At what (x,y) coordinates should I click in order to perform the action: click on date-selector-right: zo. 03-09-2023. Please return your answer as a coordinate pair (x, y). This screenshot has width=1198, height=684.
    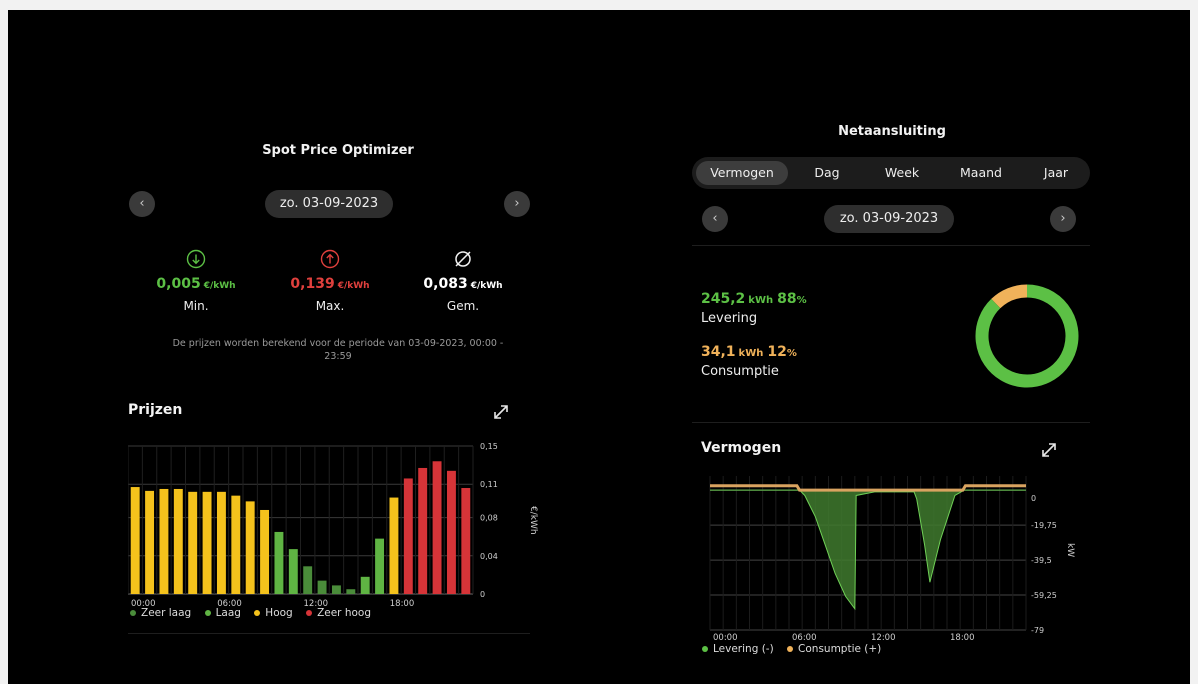
    Looking at the image, I should click on (889, 219).